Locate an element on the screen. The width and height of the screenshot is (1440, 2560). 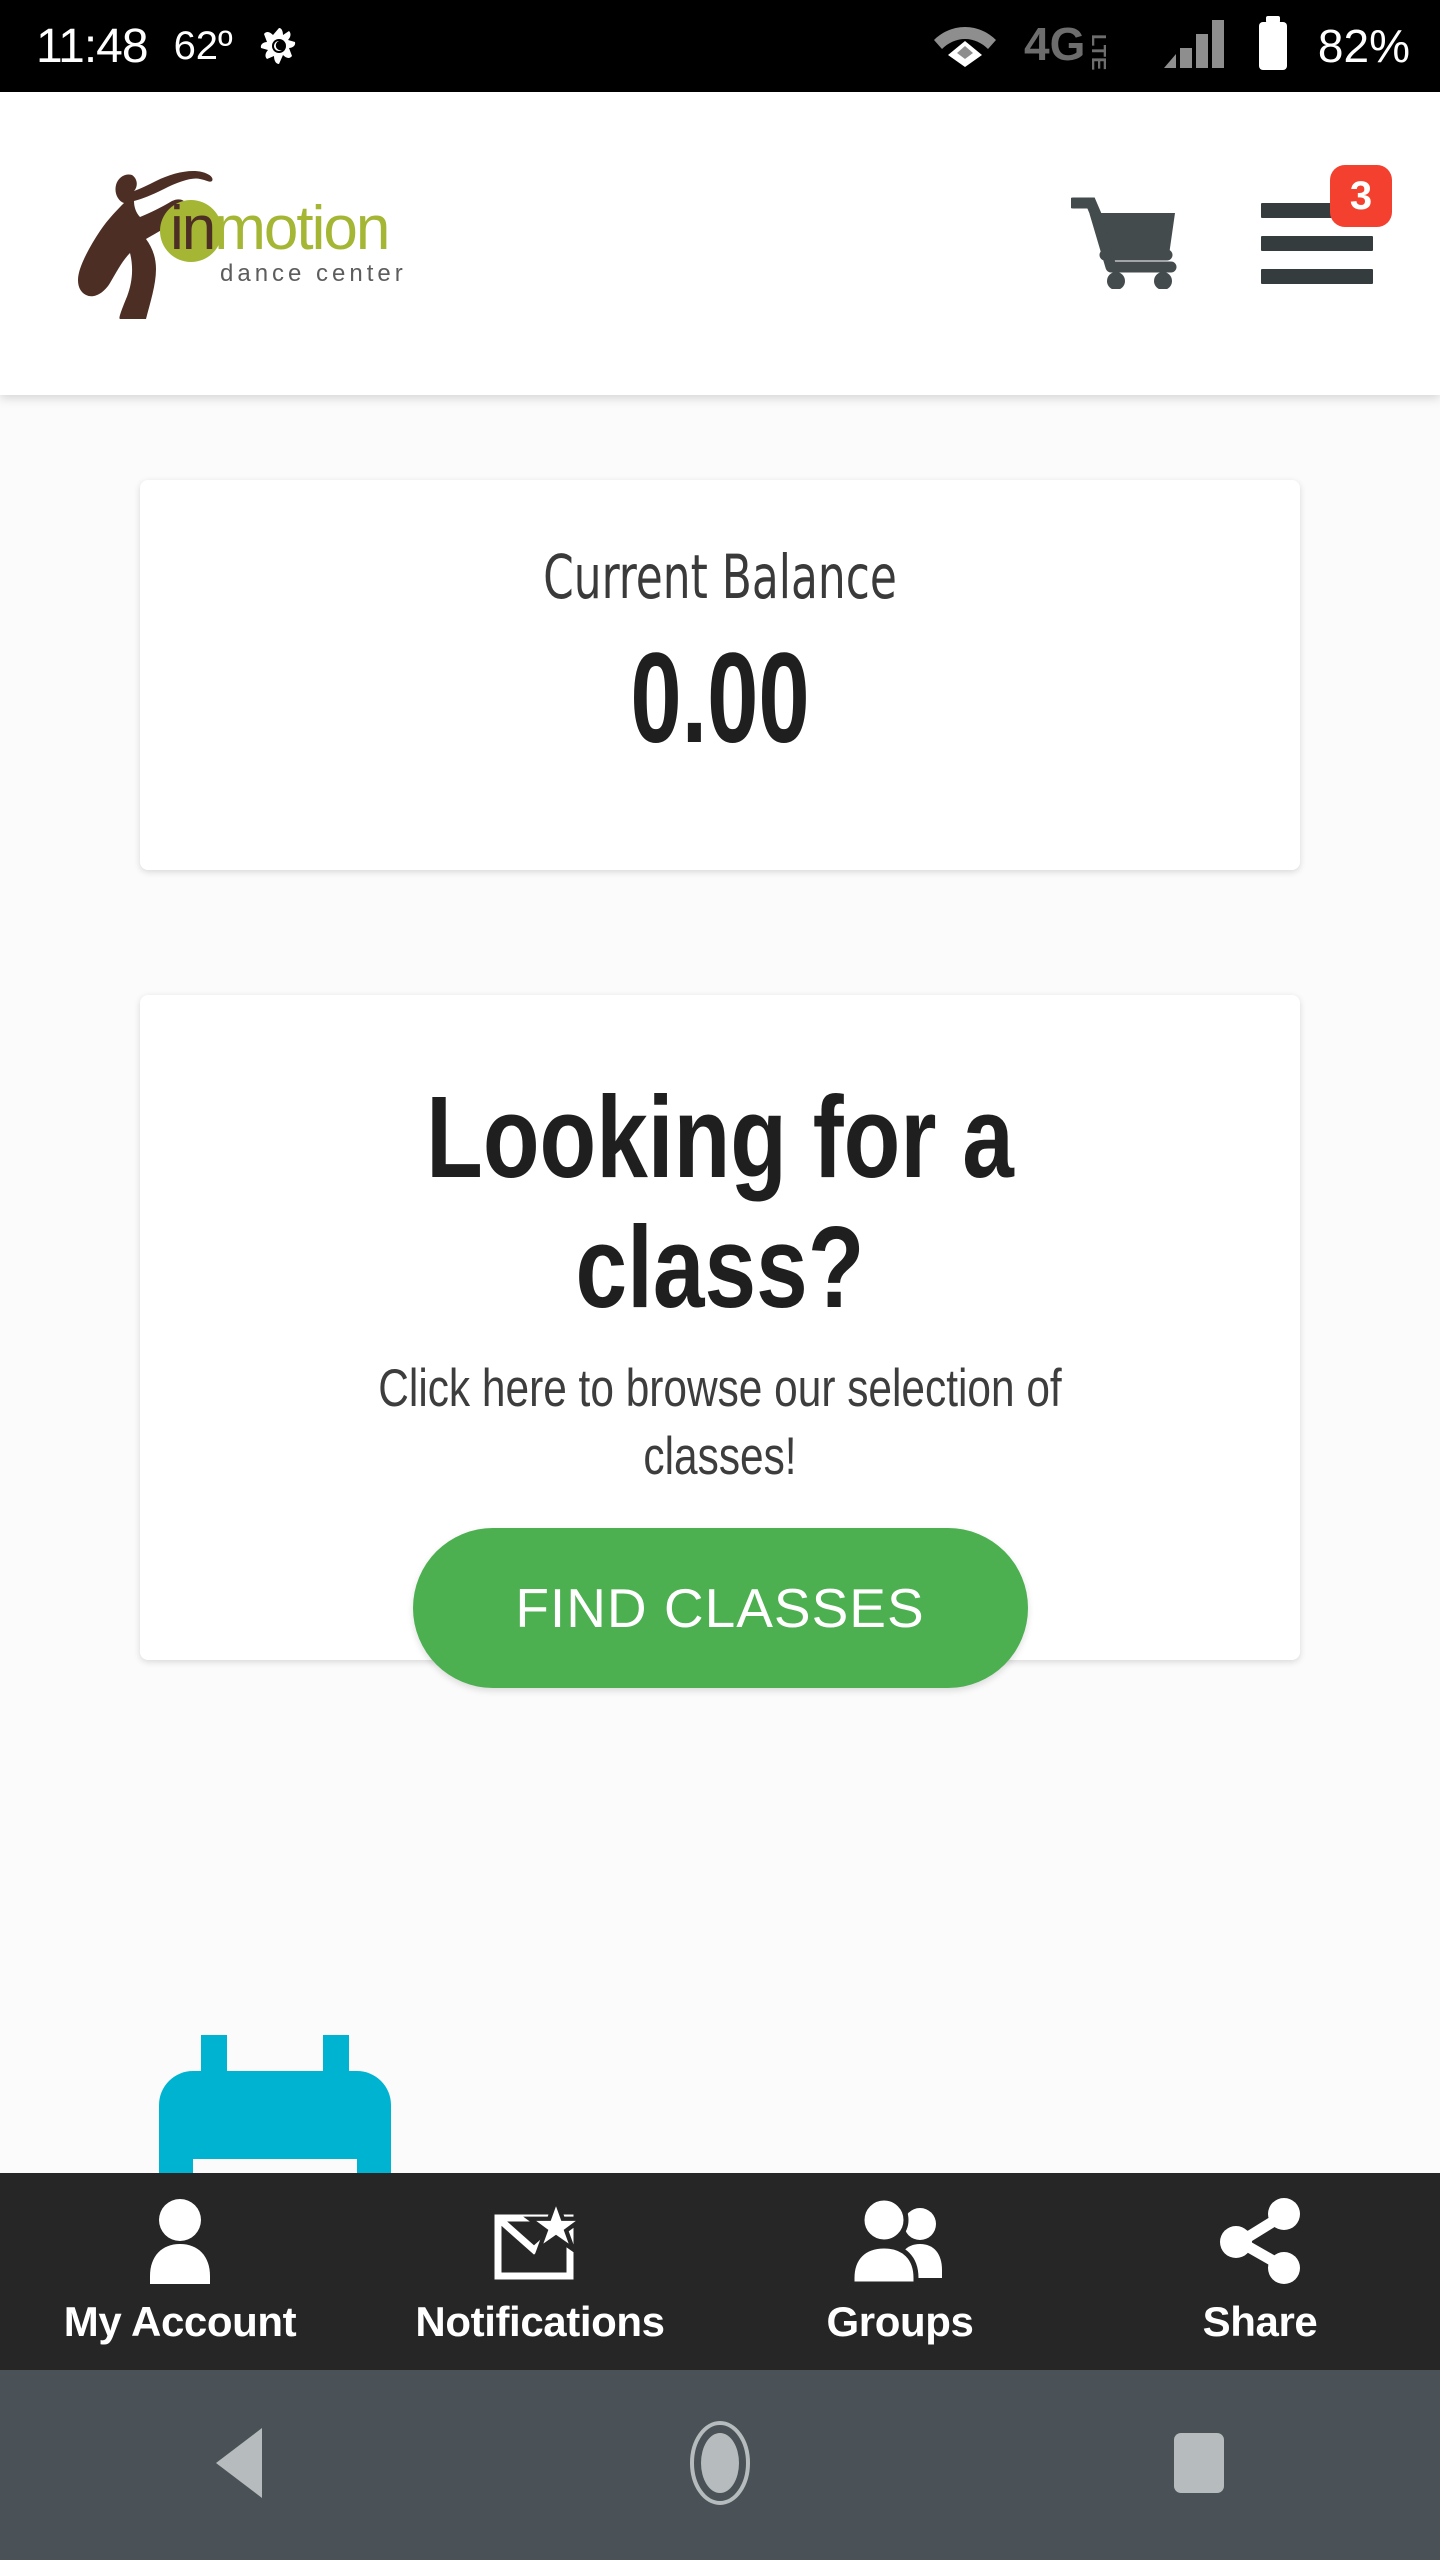
battery-percent-label: 82% is located at coordinates (1363, 46).